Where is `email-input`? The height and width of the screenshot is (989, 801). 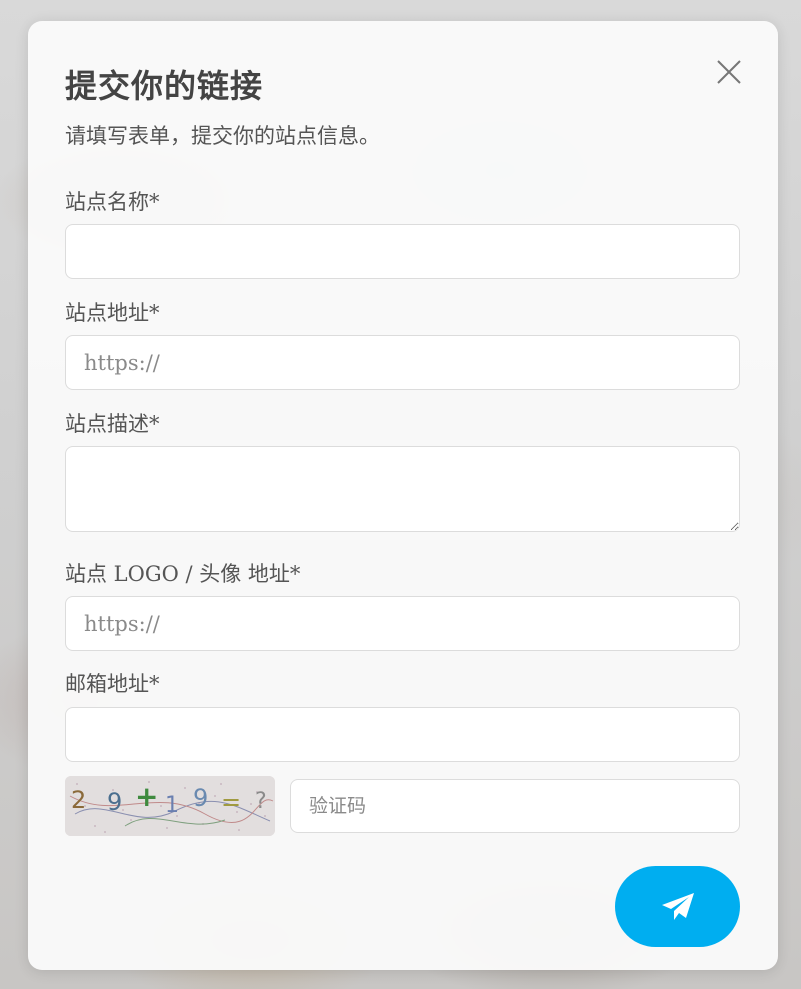 email-input is located at coordinates (402, 734).